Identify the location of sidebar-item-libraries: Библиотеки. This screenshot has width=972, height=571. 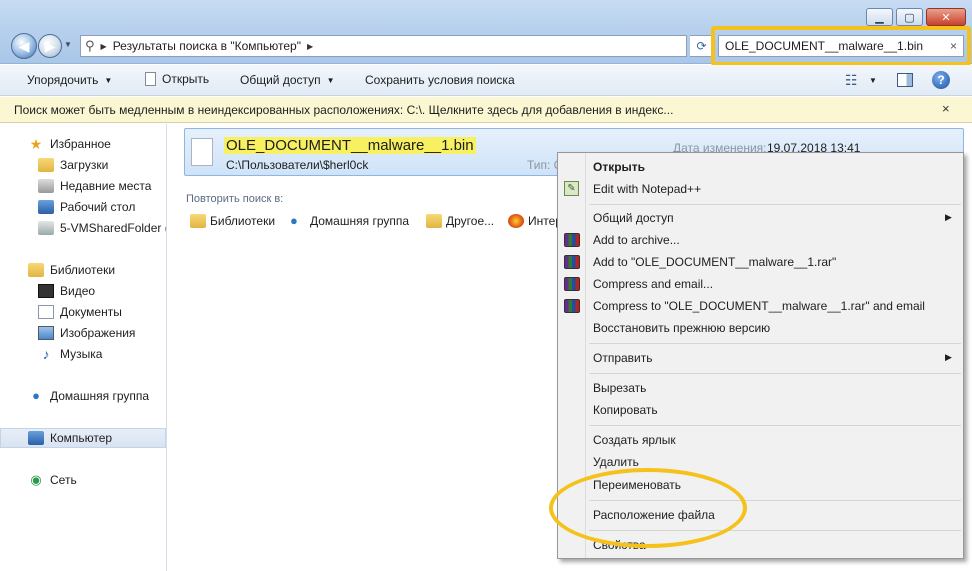
(83, 270).